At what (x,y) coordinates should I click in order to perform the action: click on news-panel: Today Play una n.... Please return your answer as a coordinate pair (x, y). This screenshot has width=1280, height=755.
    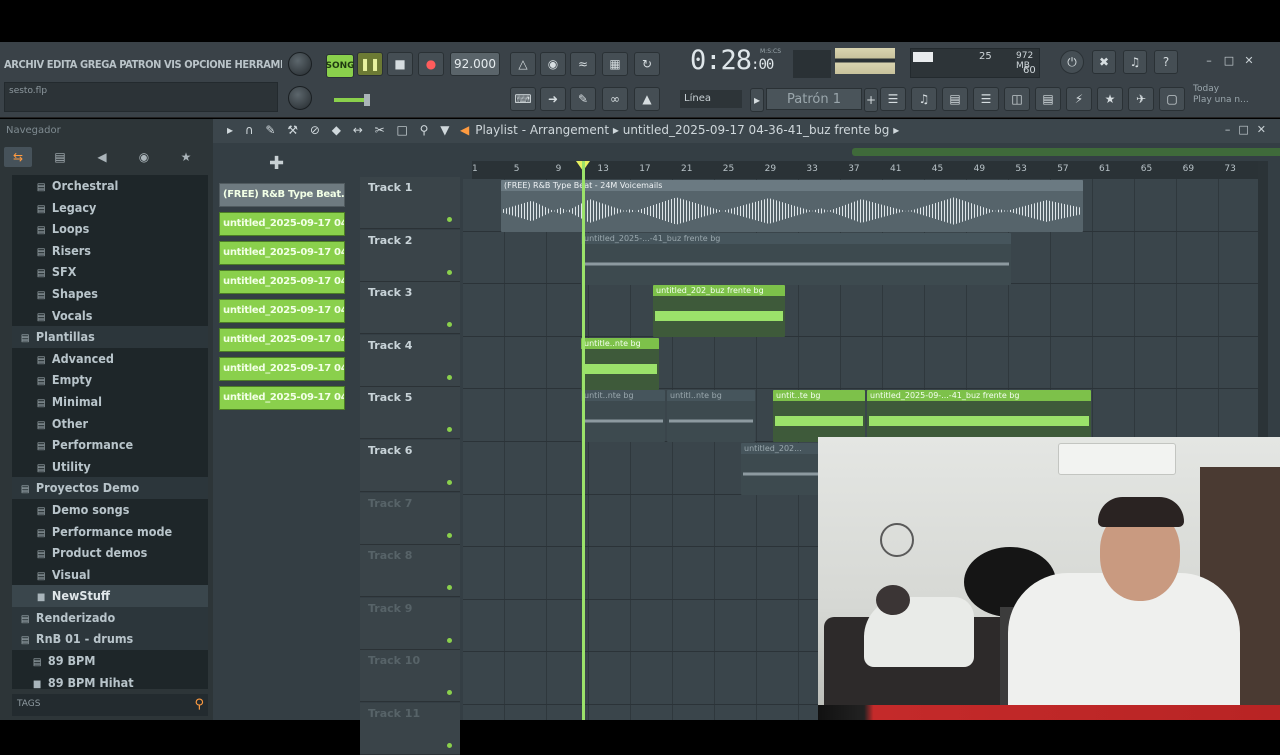
    Looking at the image, I should click on (1228, 98).